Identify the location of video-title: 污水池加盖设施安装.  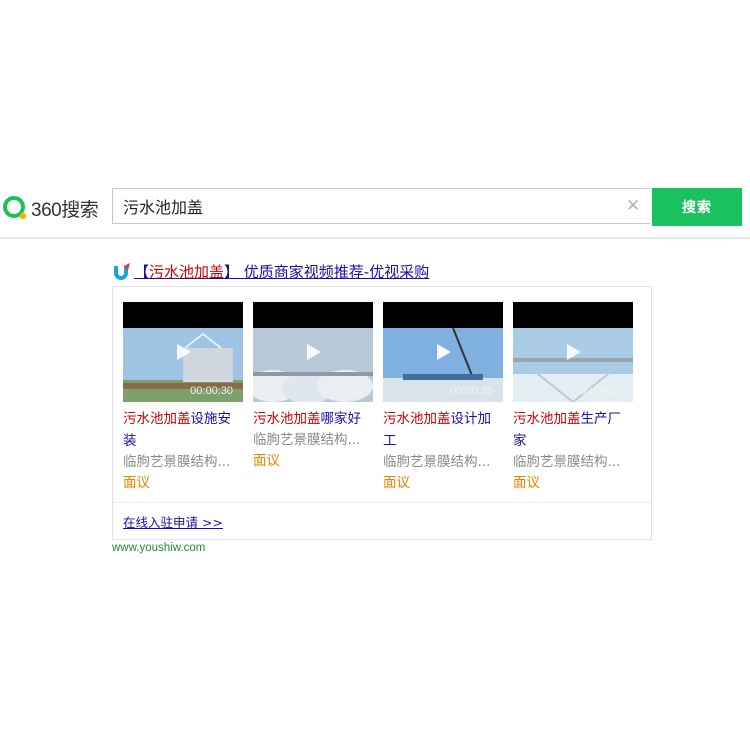
(183, 430).